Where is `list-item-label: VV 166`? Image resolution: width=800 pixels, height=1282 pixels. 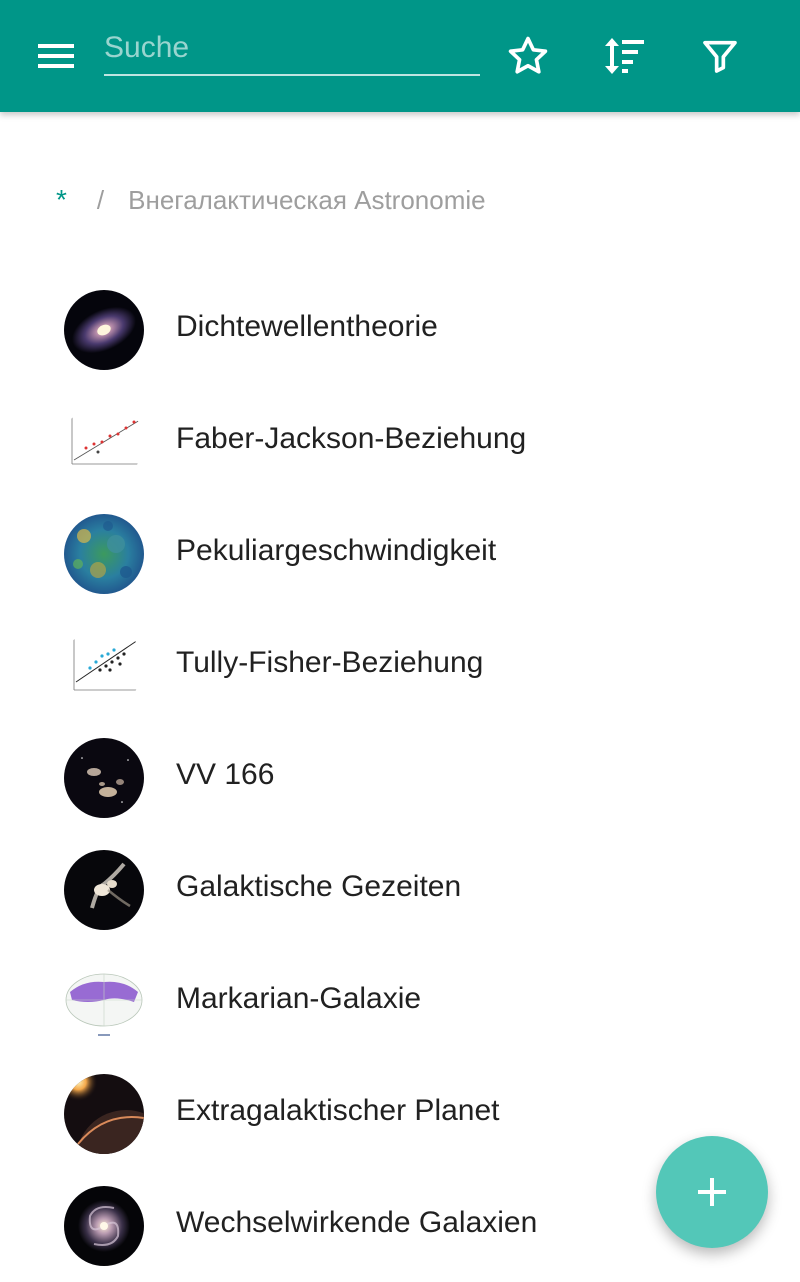
list-item-label: VV 166 is located at coordinates (225, 774).